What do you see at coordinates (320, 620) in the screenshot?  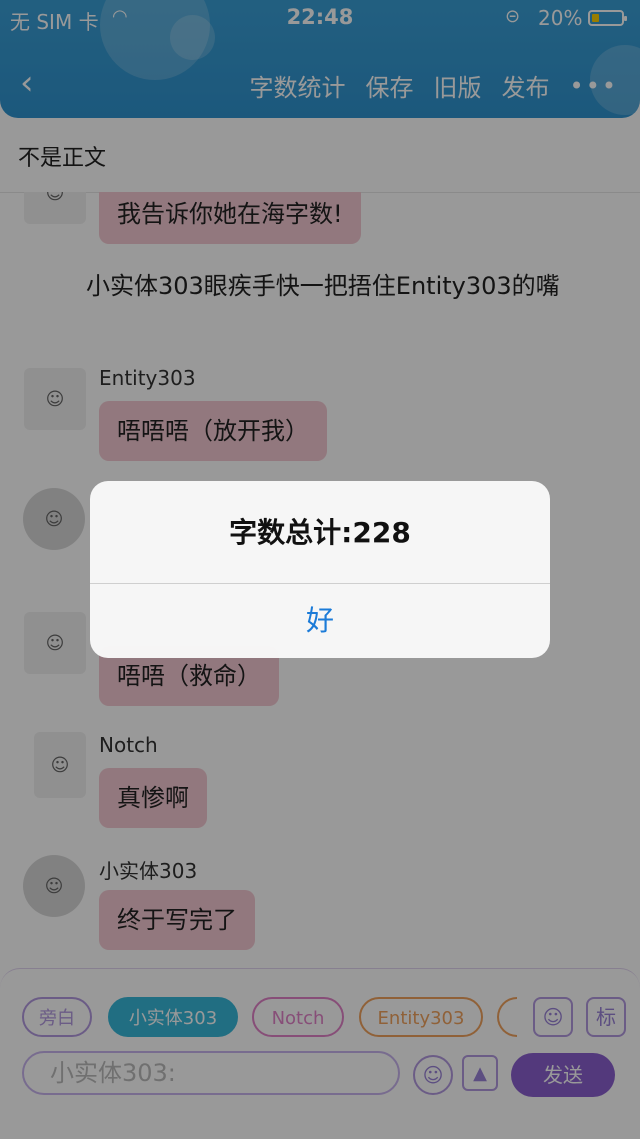 I see `alert-ok-button: 好` at bounding box center [320, 620].